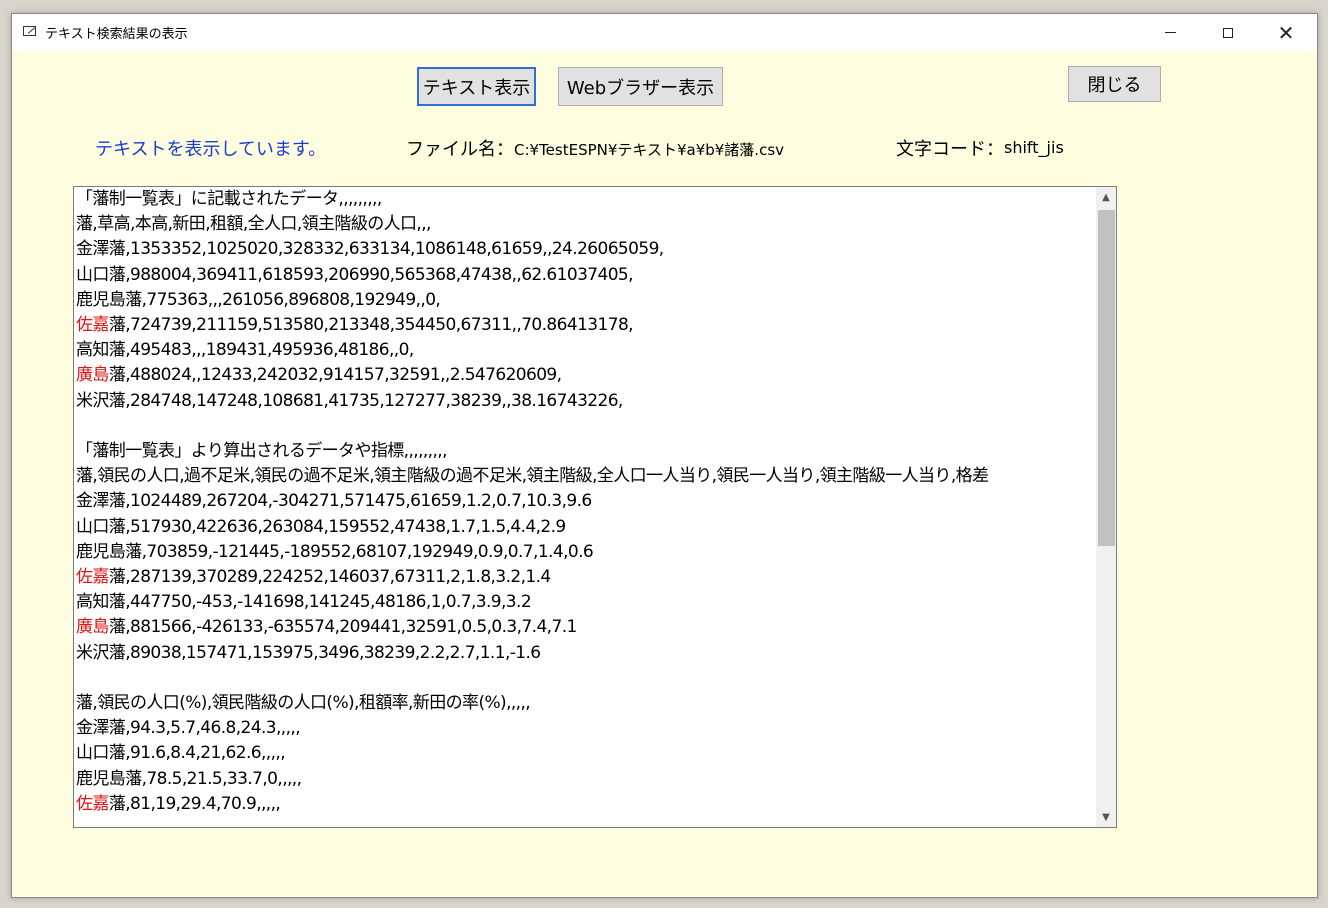 This screenshot has height=908, width=1328. Describe the element at coordinates (649, 150) in the screenshot. I see `file-path-value: C:¥TestESPN¥テキスト¥a¥b¥諸藩.csv` at that location.